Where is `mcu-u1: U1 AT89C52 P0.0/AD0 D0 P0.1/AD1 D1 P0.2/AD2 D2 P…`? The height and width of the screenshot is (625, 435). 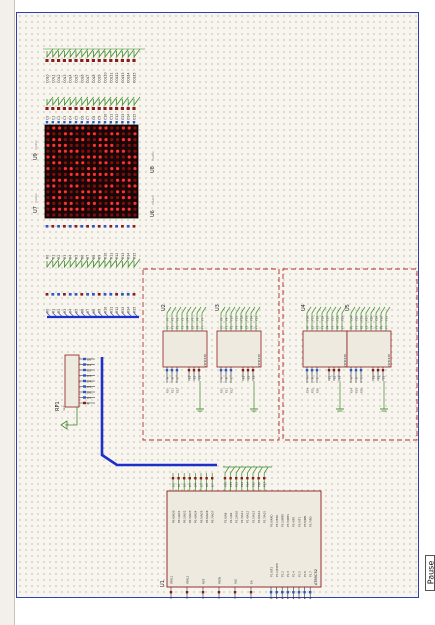
mcu-u1: U1 AT89C52 P0.0/AD0 D0 P0.1/AD1 D1 P0.2/AD2 D2 P… is located at coordinates (241, 532).